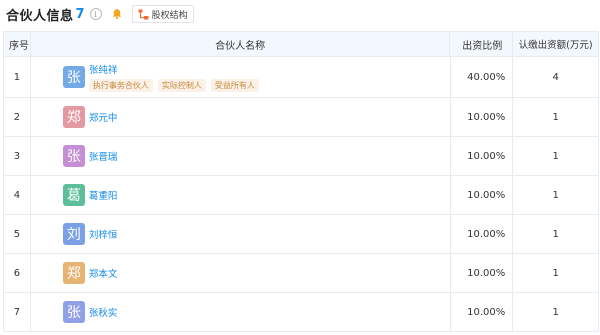 The height and width of the screenshot is (335, 600). Describe the element at coordinates (17, 77) in the screenshot. I see `row-index: 1` at that location.